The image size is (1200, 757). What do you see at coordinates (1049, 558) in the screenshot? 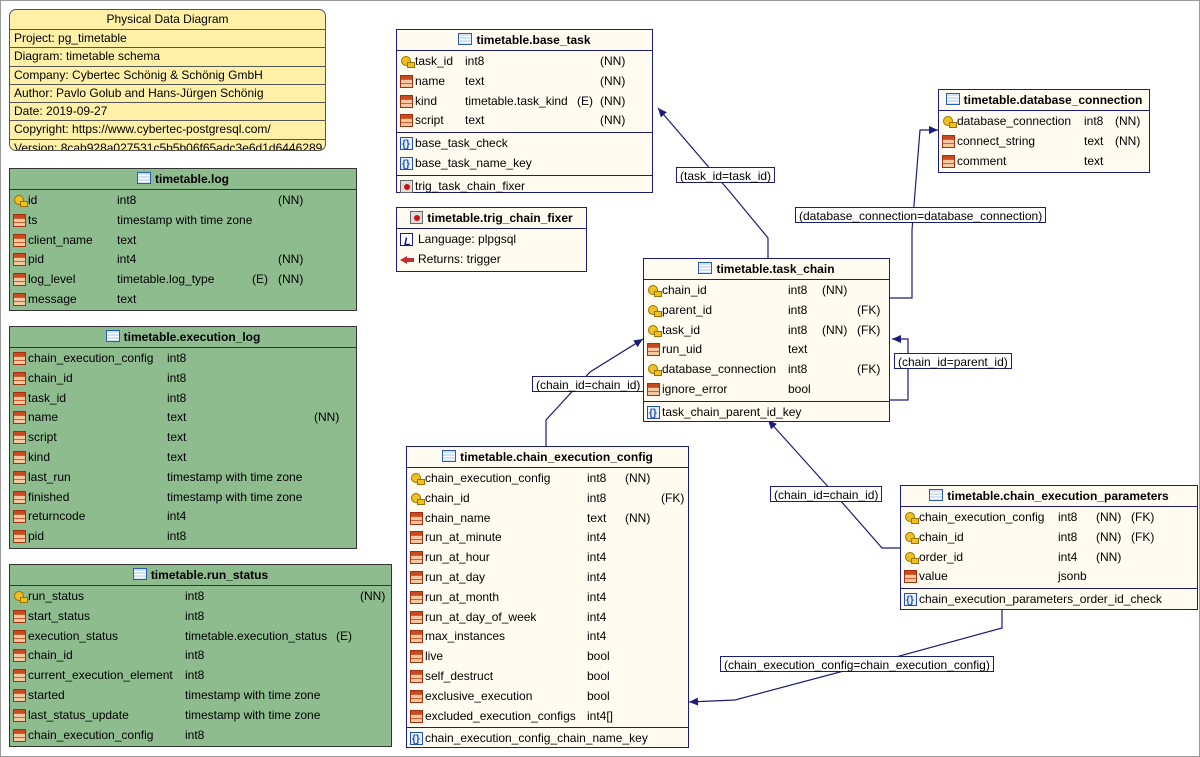
I see `column-row: order_id int4 (NN)` at bounding box center [1049, 558].